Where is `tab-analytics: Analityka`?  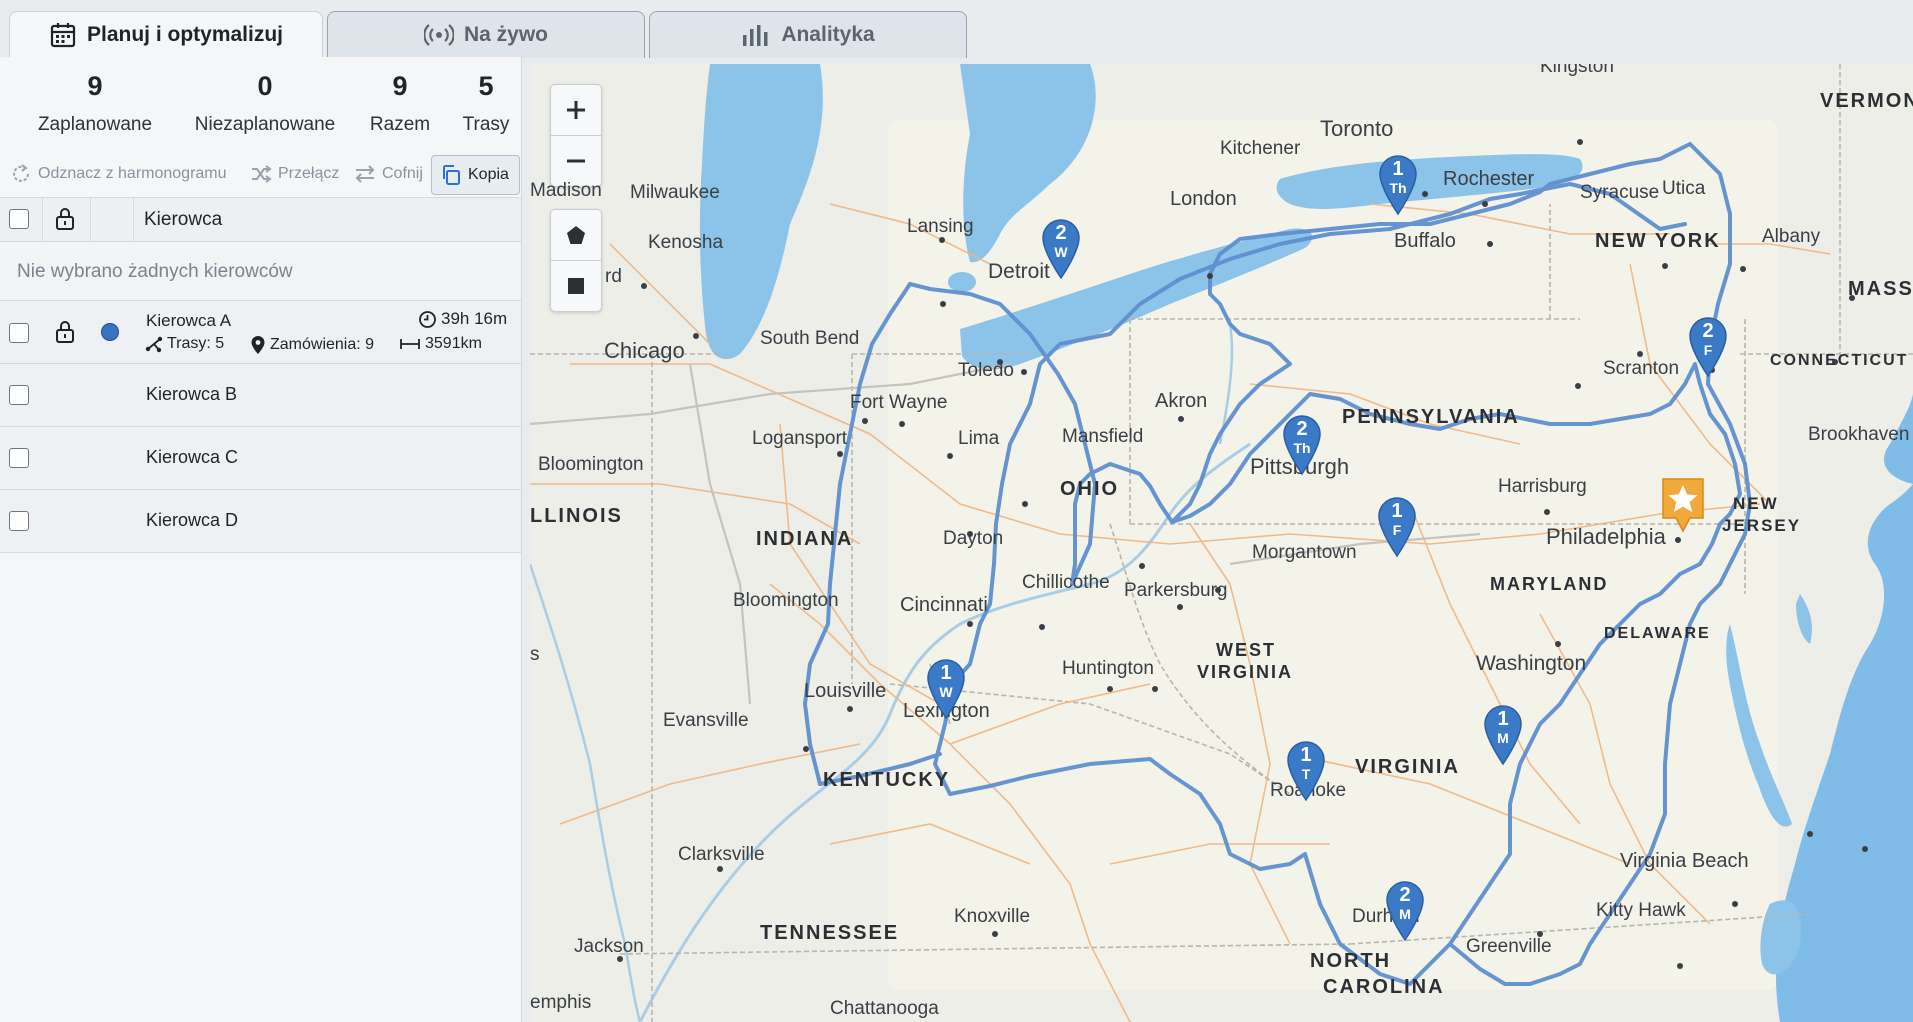 tab-analytics: Analityka is located at coordinates (808, 34).